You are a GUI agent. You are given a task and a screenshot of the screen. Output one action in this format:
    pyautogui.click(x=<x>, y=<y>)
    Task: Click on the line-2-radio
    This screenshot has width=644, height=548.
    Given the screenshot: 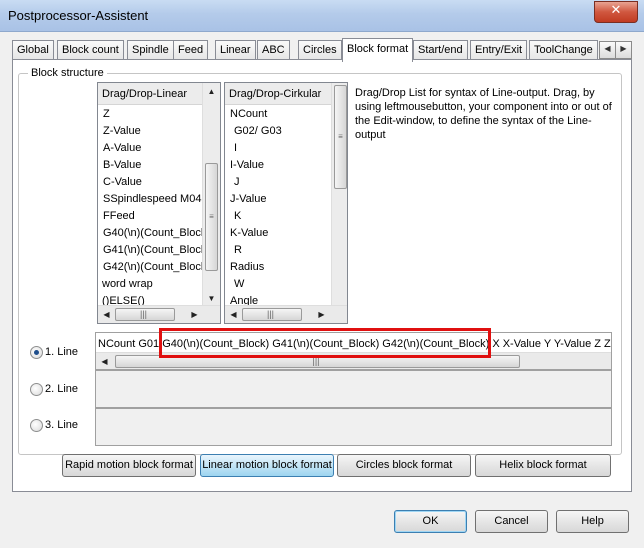 What is the action you would take?
    pyautogui.click(x=36, y=389)
    